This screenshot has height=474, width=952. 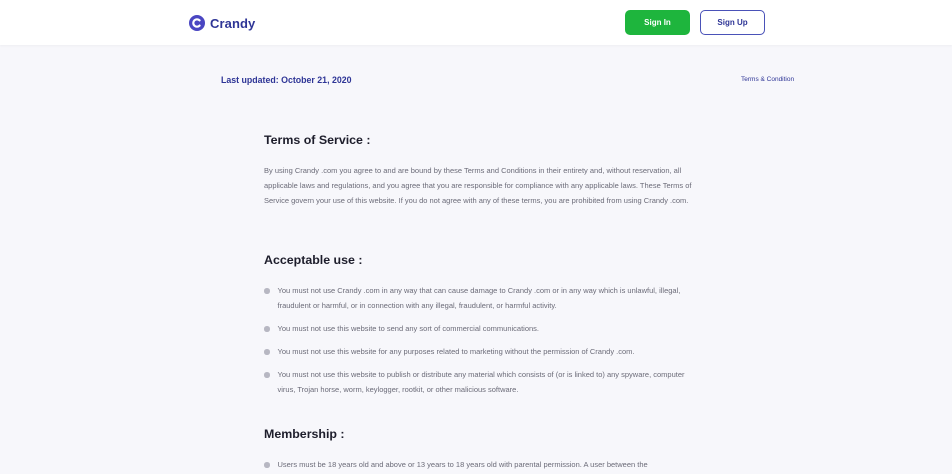 I want to click on last-updated-text: Last updated: October 21, 2020, so click(x=286, y=80).